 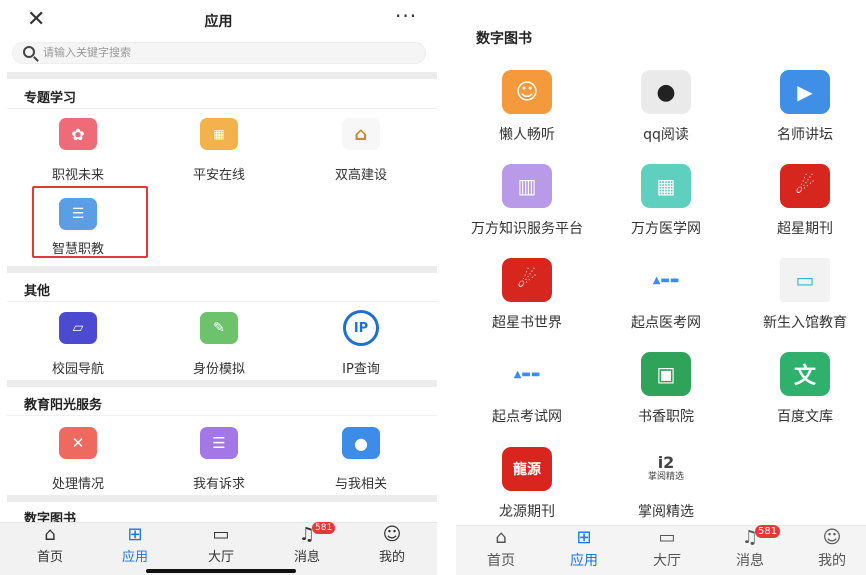 I want to click on app-label: 万方医学网, so click(x=666, y=229).